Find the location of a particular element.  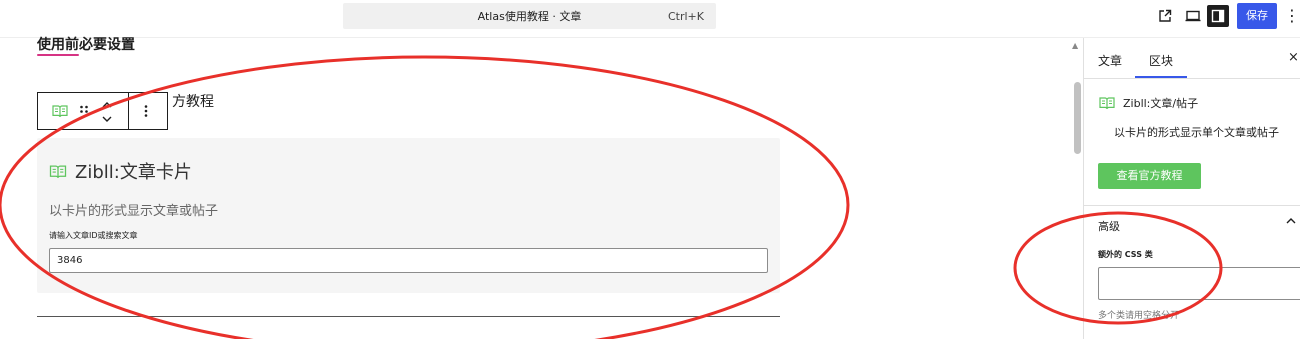

post-id-label: 请输入文章ID或搜索文章 is located at coordinates (93, 235).